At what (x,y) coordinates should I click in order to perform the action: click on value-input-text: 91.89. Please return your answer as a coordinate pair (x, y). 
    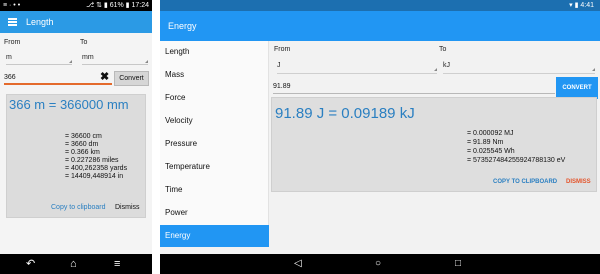
    Looking at the image, I should click on (282, 86).